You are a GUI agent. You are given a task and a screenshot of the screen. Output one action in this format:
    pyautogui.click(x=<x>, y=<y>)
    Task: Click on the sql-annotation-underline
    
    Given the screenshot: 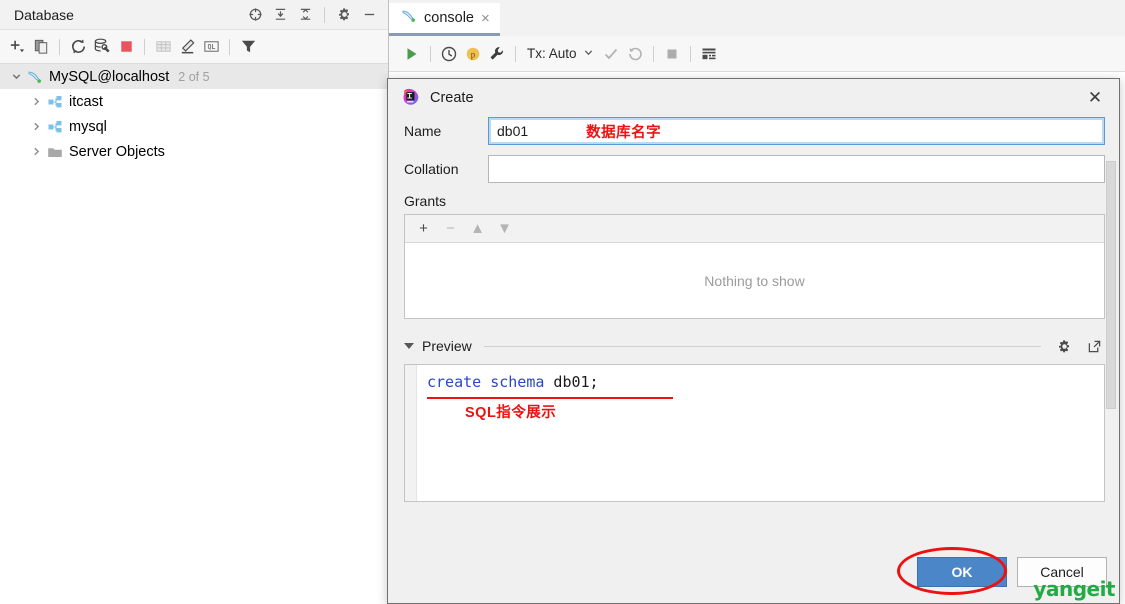 What is the action you would take?
    pyautogui.click(x=550, y=398)
    